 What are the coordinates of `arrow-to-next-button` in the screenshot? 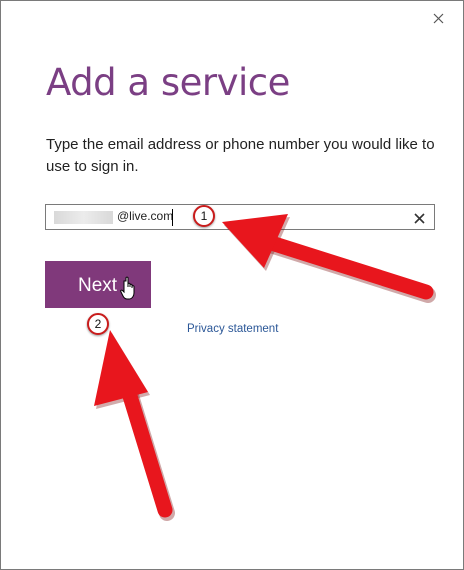 It's located at (134, 425).